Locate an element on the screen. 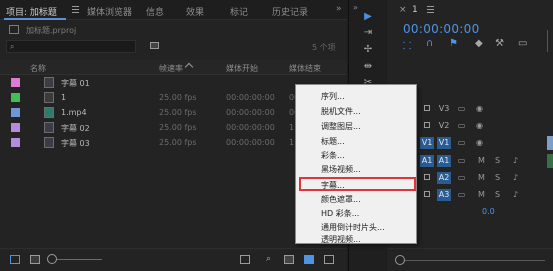  item-name: 1 is located at coordinates (64, 97).